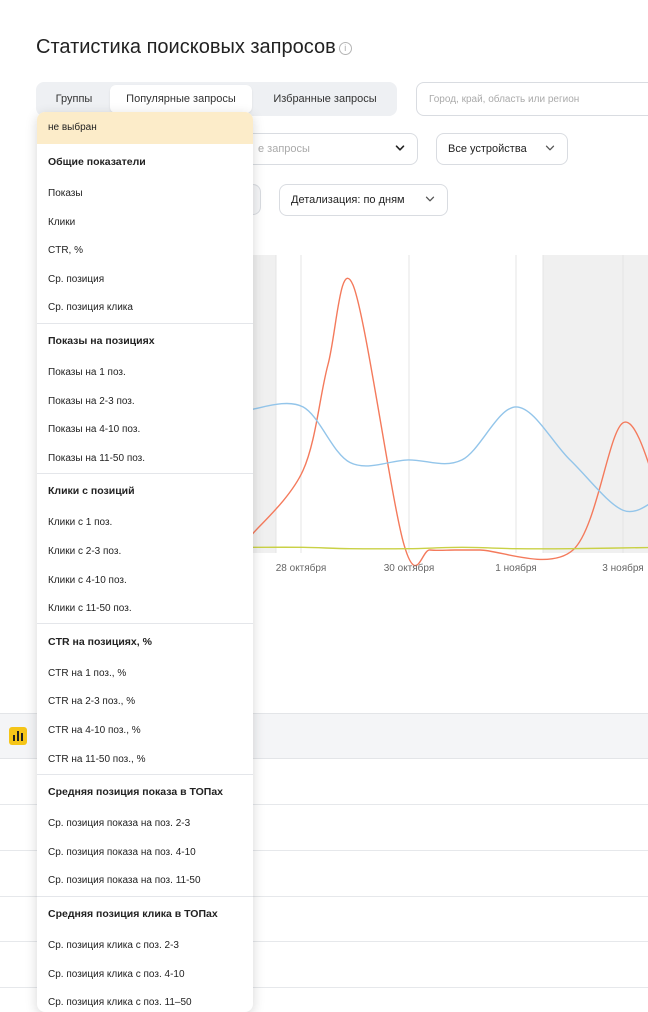 Image resolution: width=648 pixels, height=1012 pixels. I want to click on dropdown-item: CTR на 11-50 поз., %, so click(145, 760).